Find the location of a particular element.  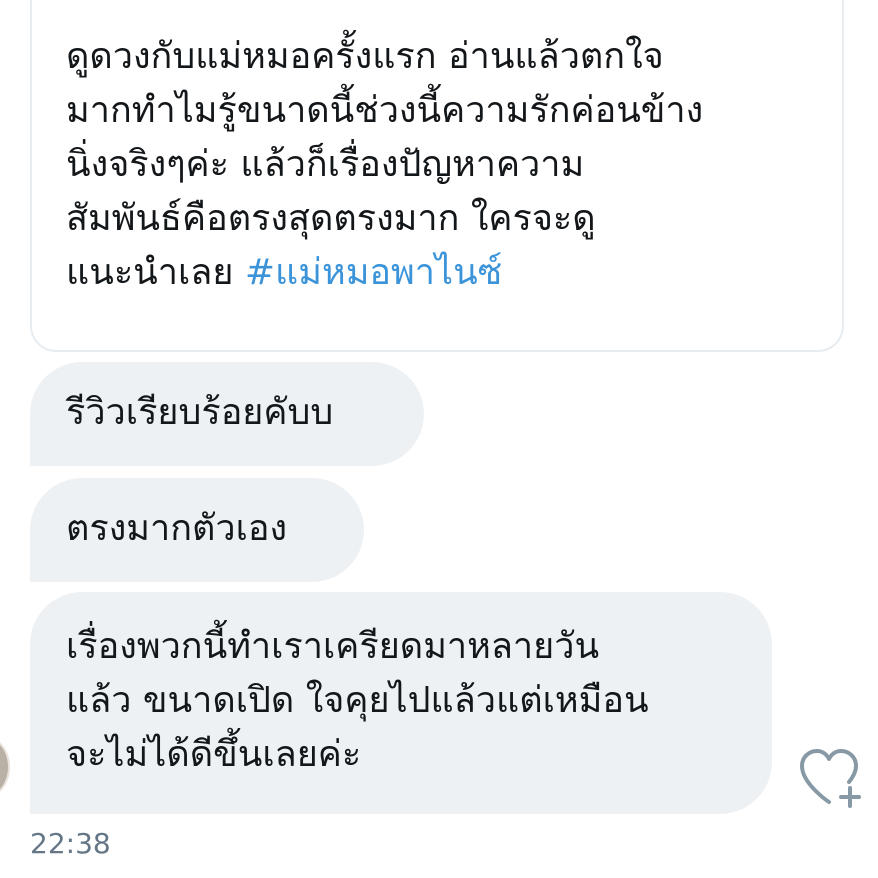

message-bubble: รีวิวเรียบร้อยคับบ is located at coordinates (227, 414).